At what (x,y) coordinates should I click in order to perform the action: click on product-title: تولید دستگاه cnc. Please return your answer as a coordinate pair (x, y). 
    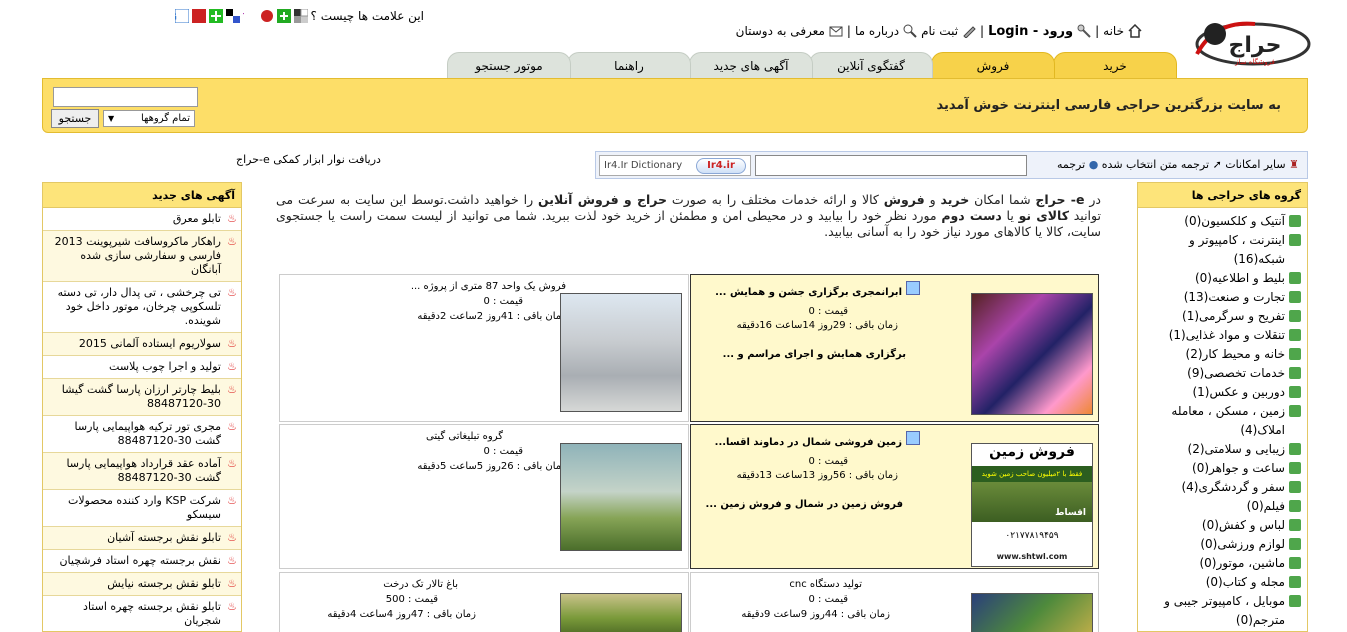
    Looking at the image, I should click on (825, 584).